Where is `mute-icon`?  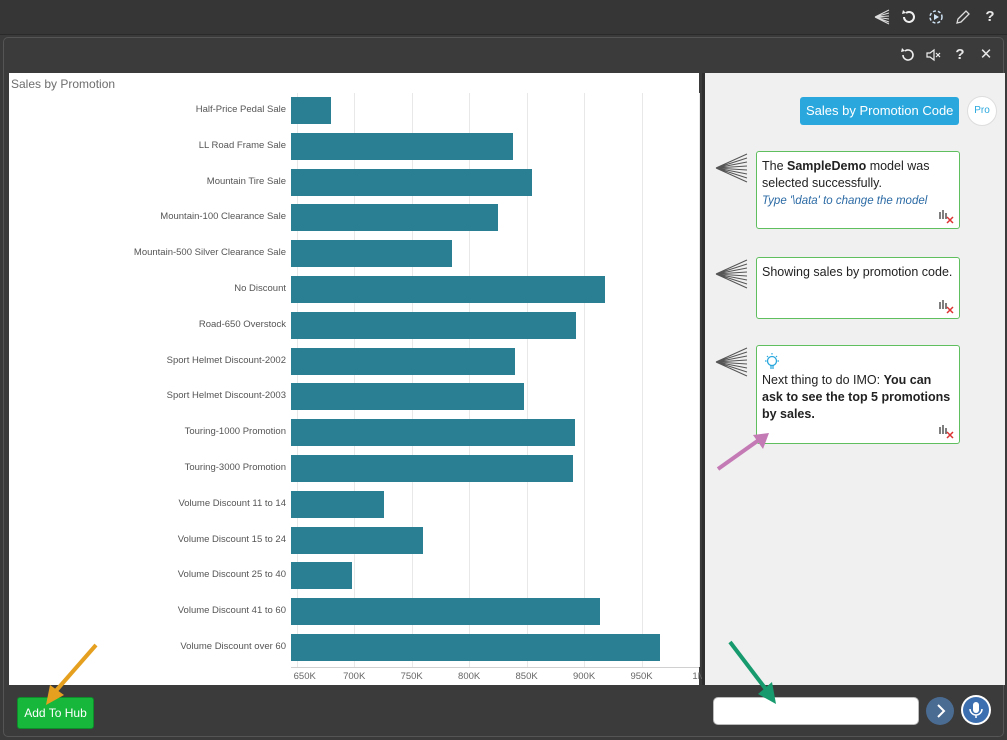 mute-icon is located at coordinates (934, 55).